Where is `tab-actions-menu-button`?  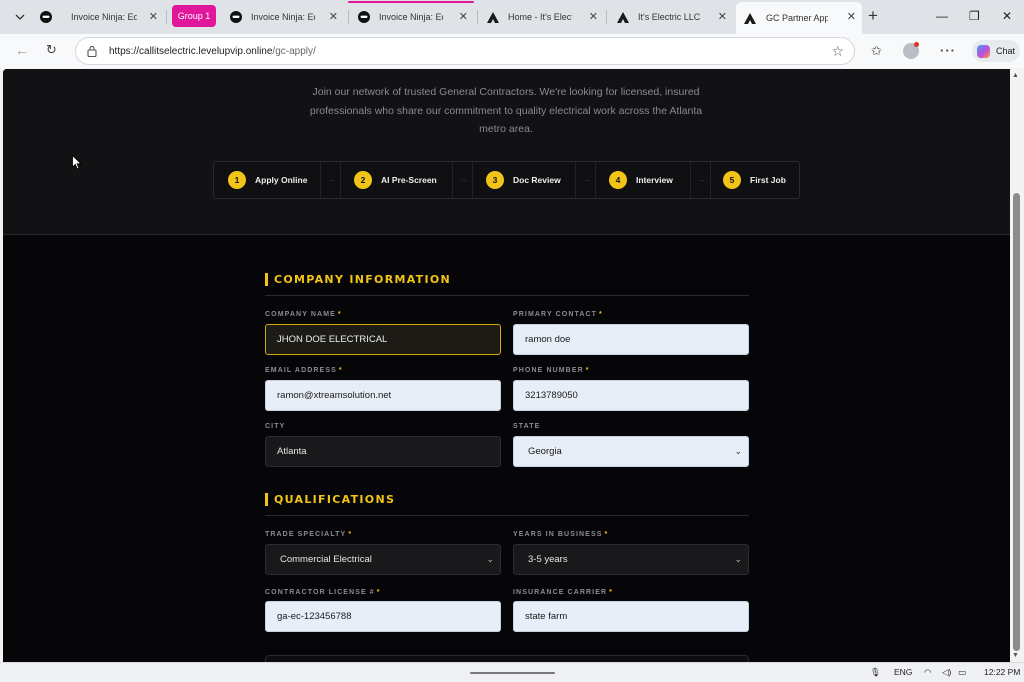
tab-actions-menu-button is located at coordinates (20, 17).